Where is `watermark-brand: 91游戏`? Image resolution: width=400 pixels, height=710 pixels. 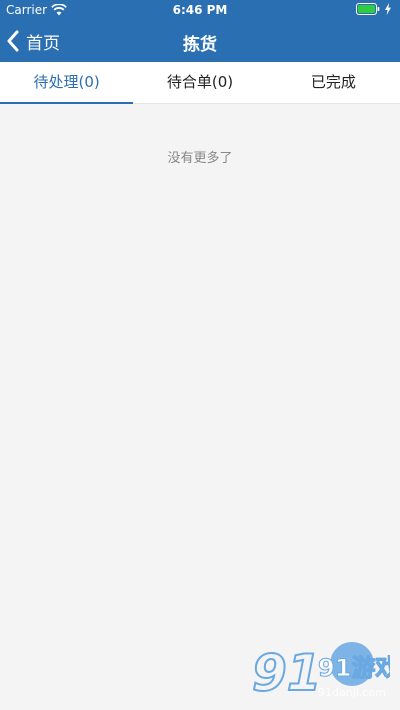 watermark-brand: 91游戏 is located at coordinates (354, 668).